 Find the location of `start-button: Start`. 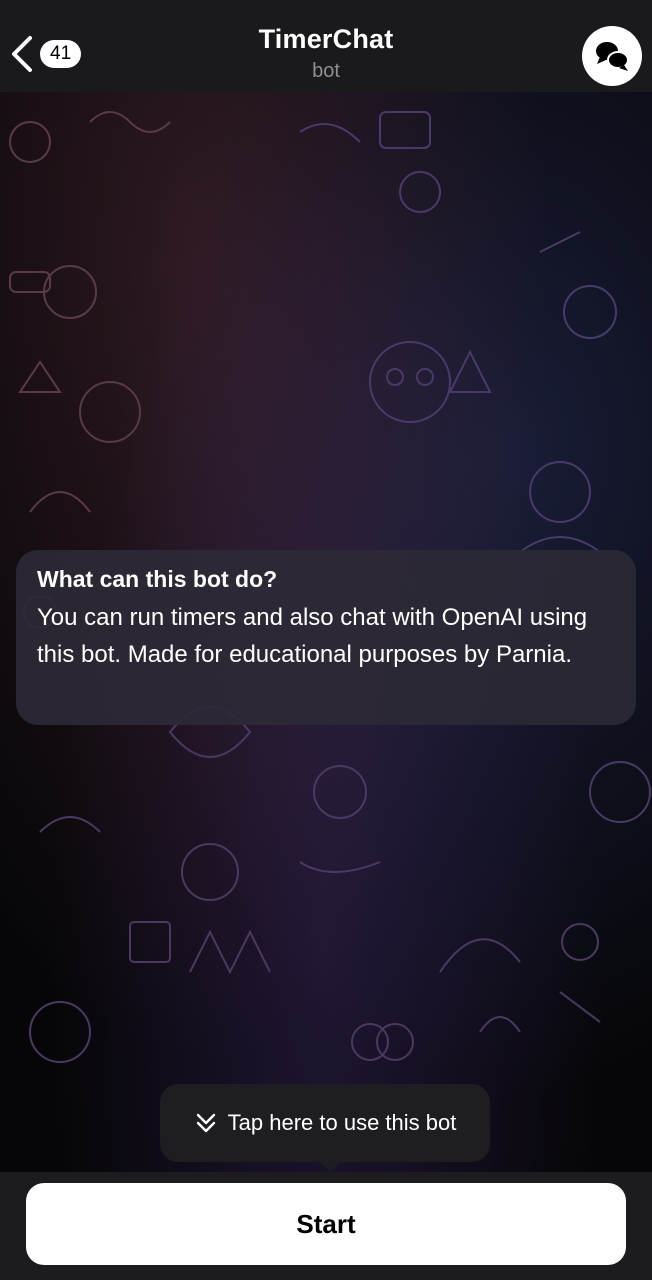

start-button: Start is located at coordinates (326, 1224).